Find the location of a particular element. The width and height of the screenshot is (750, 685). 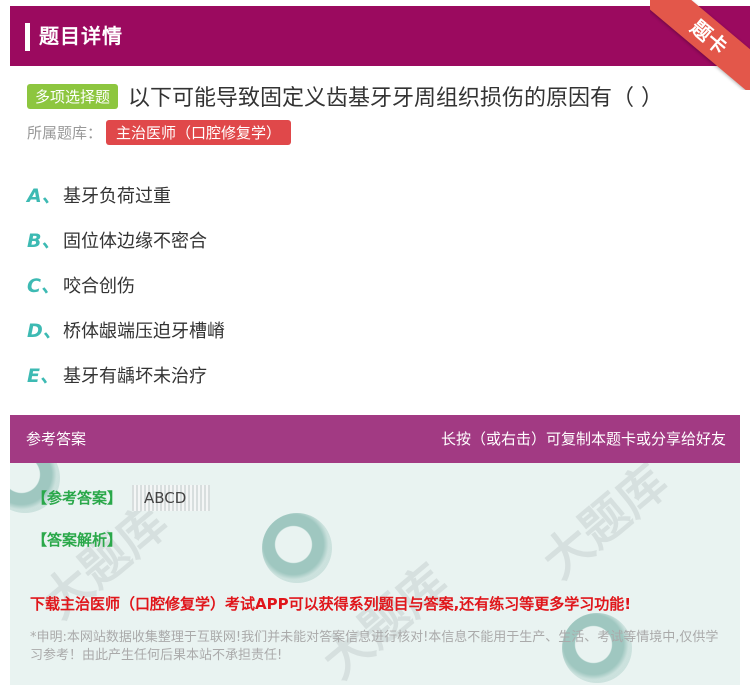

title-accent-bar is located at coordinates (27, 37).